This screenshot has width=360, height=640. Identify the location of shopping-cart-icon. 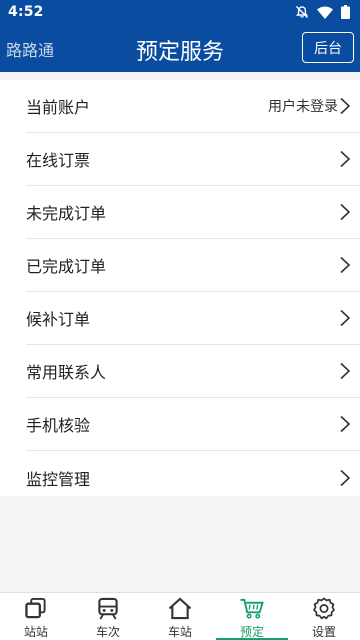
(252, 608).